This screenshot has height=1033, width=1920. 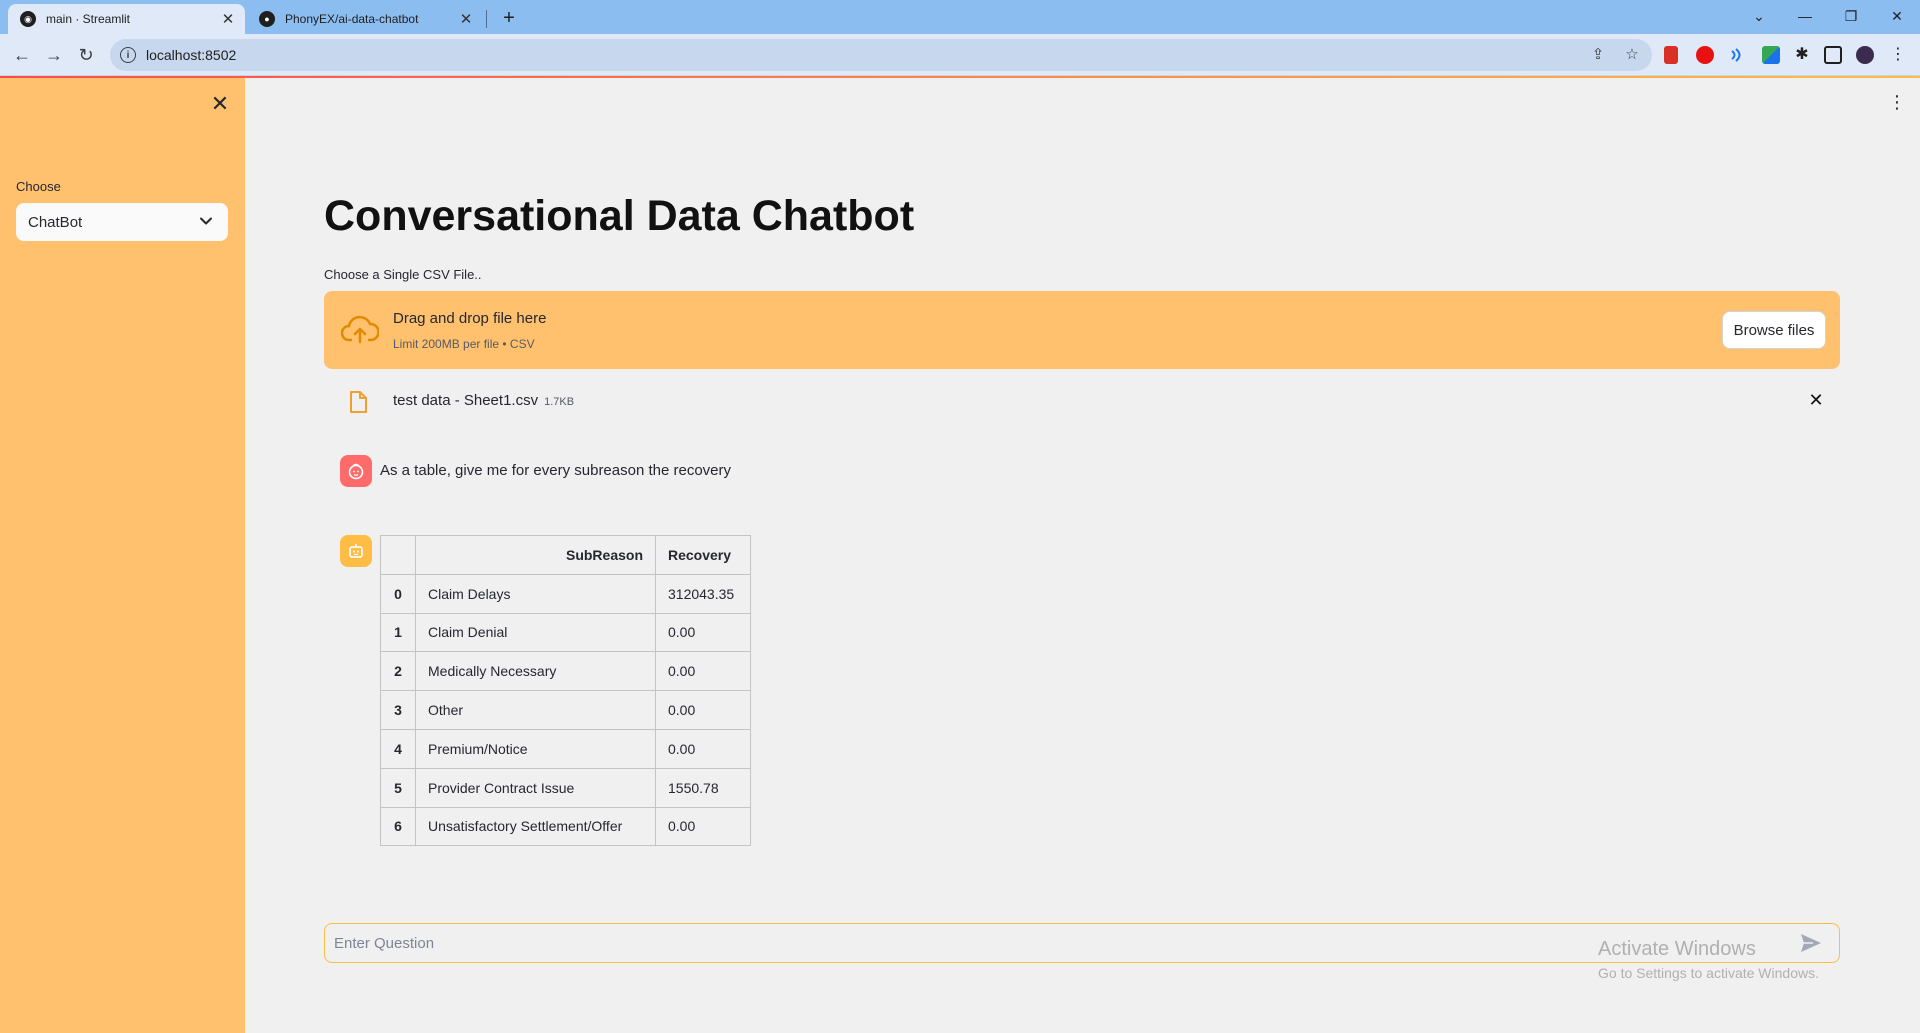 What do you see at coordinates (703, 555) in the screenshot?
I see `column-header-recovery: Recovery` at bounding box center [703, 555].